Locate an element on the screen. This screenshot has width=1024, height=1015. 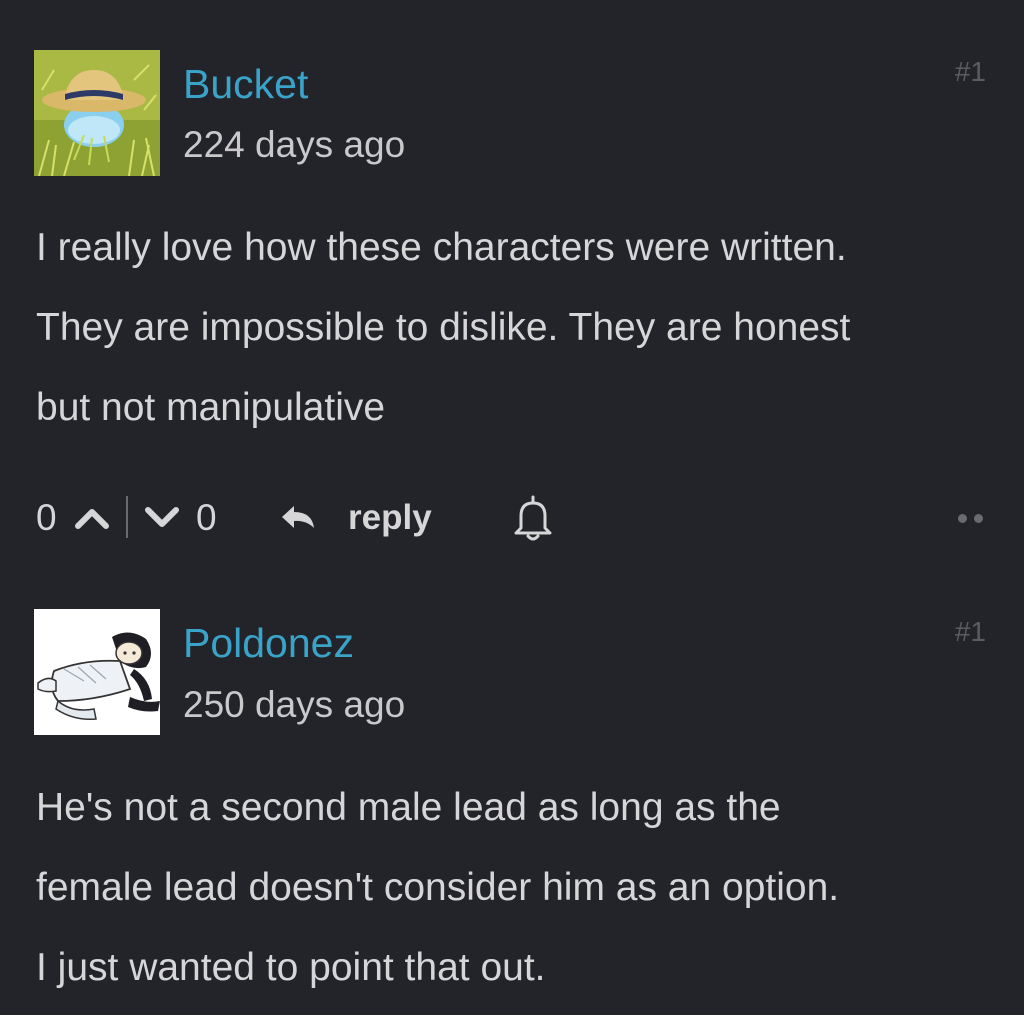
comment-timestamp: 250 days ago is located at coordinates (294, 704).